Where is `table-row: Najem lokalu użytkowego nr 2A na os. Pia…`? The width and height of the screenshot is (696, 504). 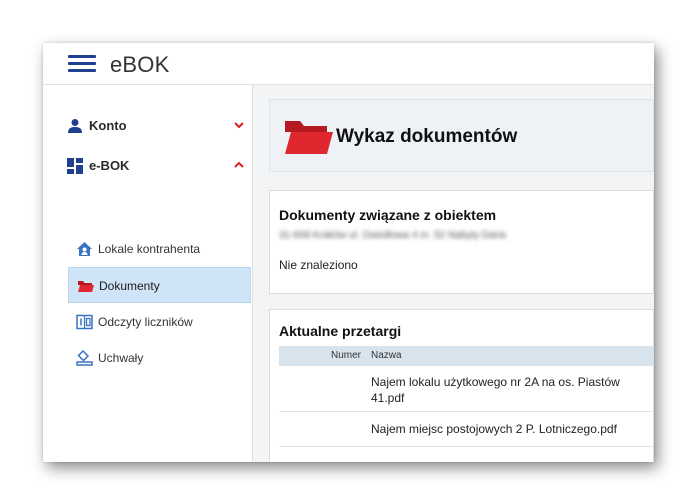
table-row: Najem lokalu użytkowego nr 2A na os. Pia… is located at coordinates (466, 389).